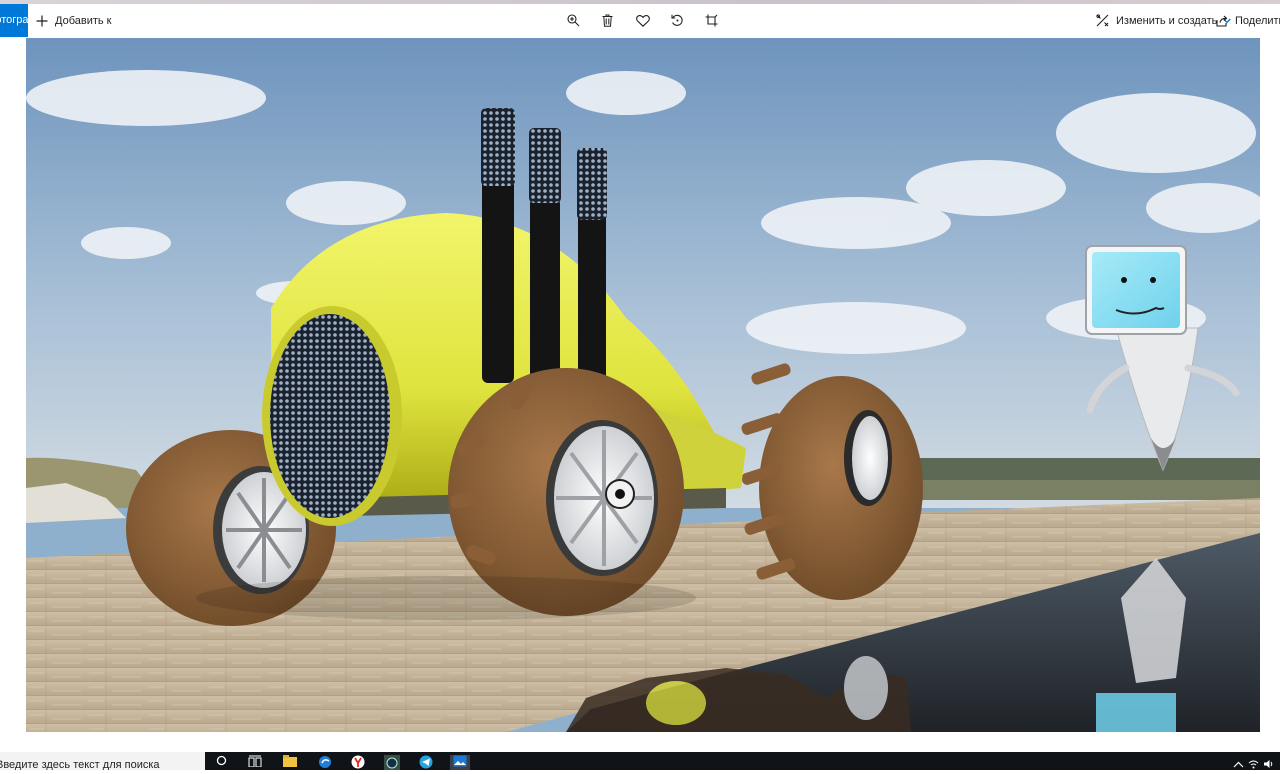 The width and height of the screenshot is (1280, 774). Describe the element at coordinates (426, 762) in the screenshot. I see `telegram-icon` at that location.